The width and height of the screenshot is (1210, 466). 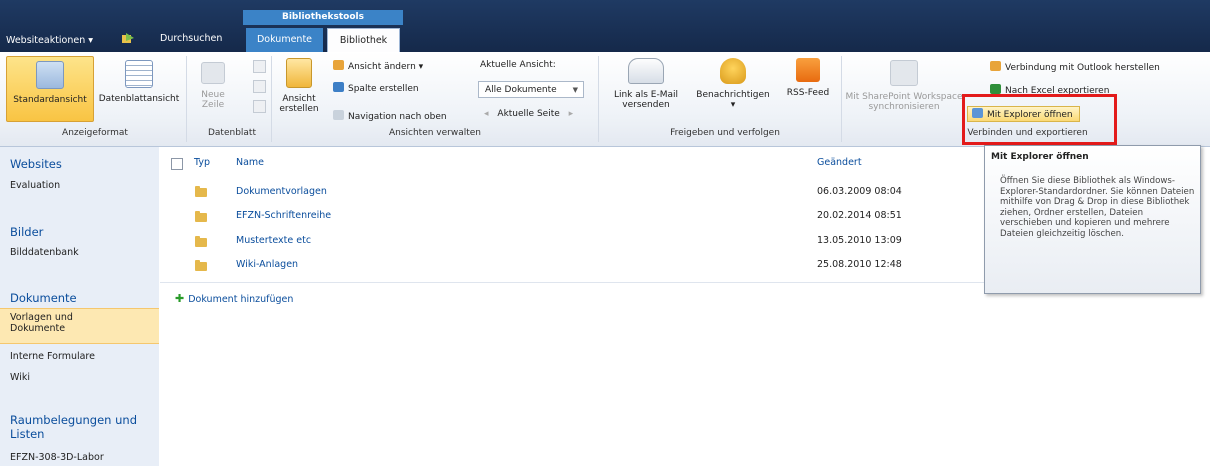 What do you see at coordinates (35, 185) in the screenshot?
I see `nav-item-evaluation: Evaluation` at bounding box center [35, 185].